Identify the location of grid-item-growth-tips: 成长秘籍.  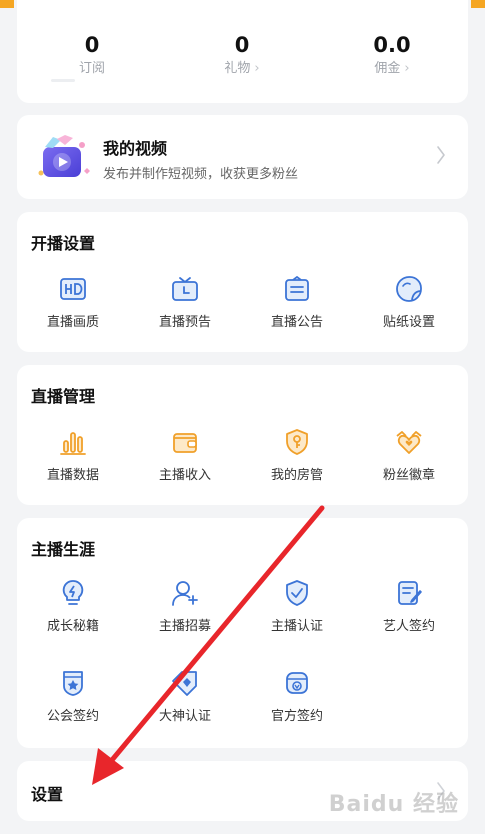
(73, 607).